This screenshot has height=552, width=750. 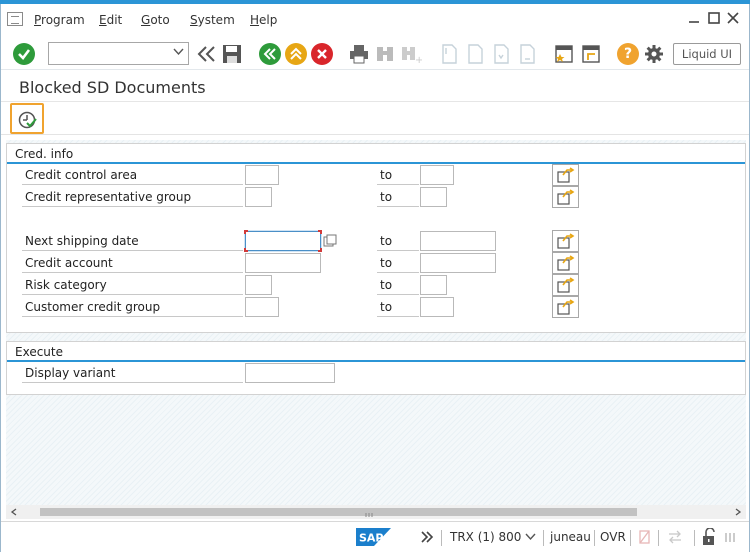 What do you see at coordinates (212, 20) in the screenshot?
I see `menu-system: System` at bounding box center [212, 20].